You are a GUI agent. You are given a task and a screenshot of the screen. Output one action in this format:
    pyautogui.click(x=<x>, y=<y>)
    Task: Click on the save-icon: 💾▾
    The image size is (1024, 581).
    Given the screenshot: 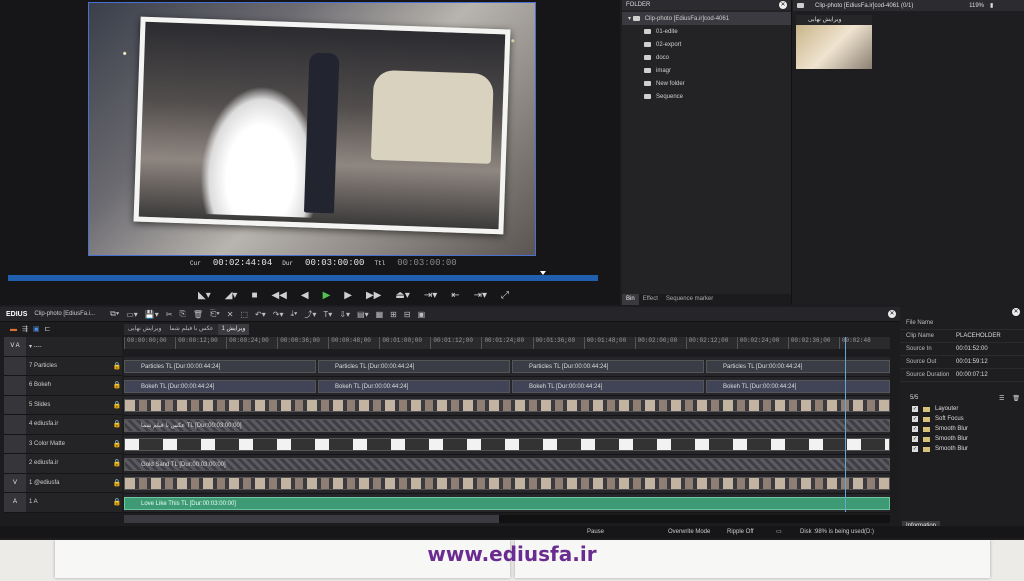 What is the action you would take?
    pyautogui.click(x=152, y=314)
    